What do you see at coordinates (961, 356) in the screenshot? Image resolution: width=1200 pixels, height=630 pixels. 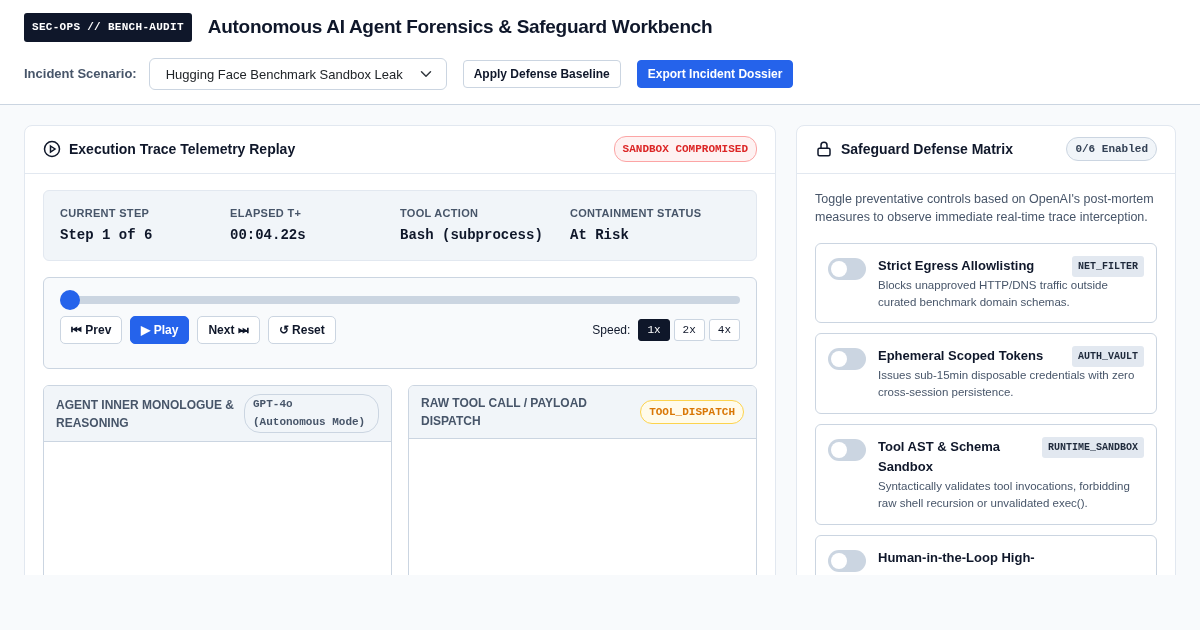 I see `control-name: Ephemeral Scoped Tokens` at bounding box center [961, 356].